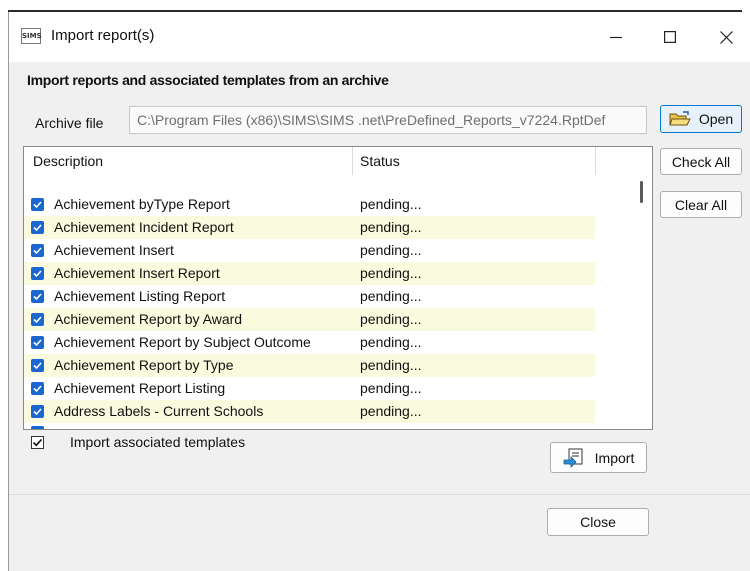 The height and width of the screenshot is (571, 750). What do you see at coordinates (140, 388) in the screenshot?
I see `row-description: Achievement Report Listing` at bounding box center [140, 388].